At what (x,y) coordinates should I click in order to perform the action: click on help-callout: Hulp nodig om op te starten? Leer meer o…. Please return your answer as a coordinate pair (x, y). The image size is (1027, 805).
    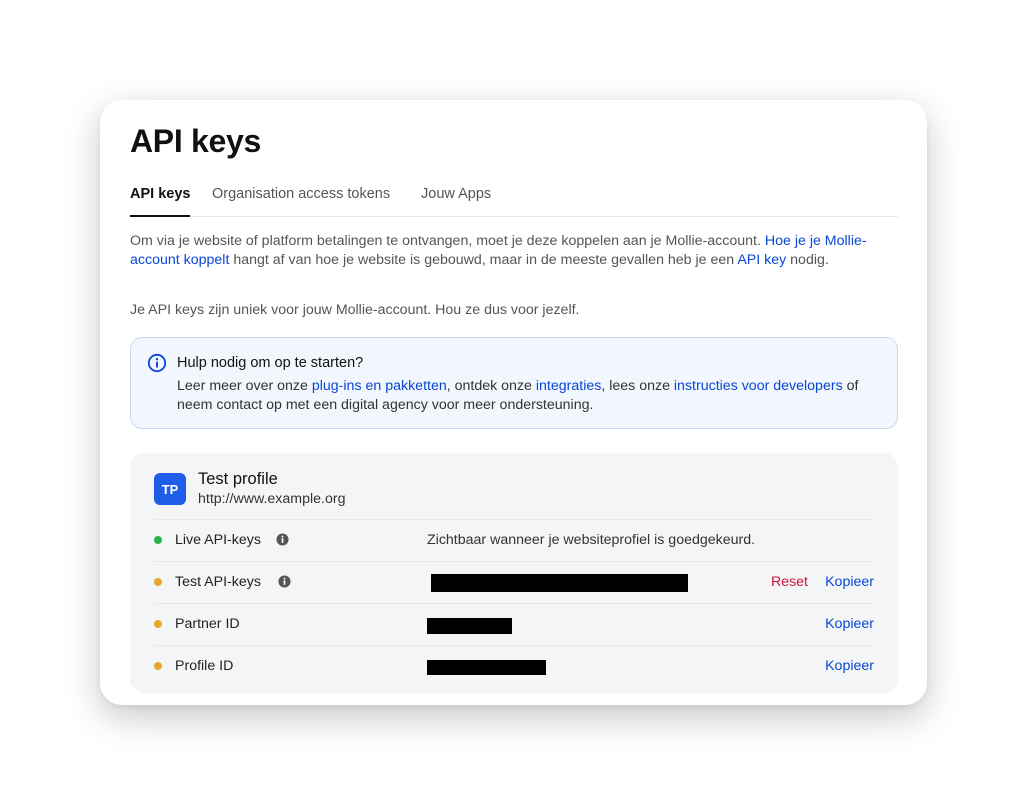
    Looking at the image, I should click on (514, 383).